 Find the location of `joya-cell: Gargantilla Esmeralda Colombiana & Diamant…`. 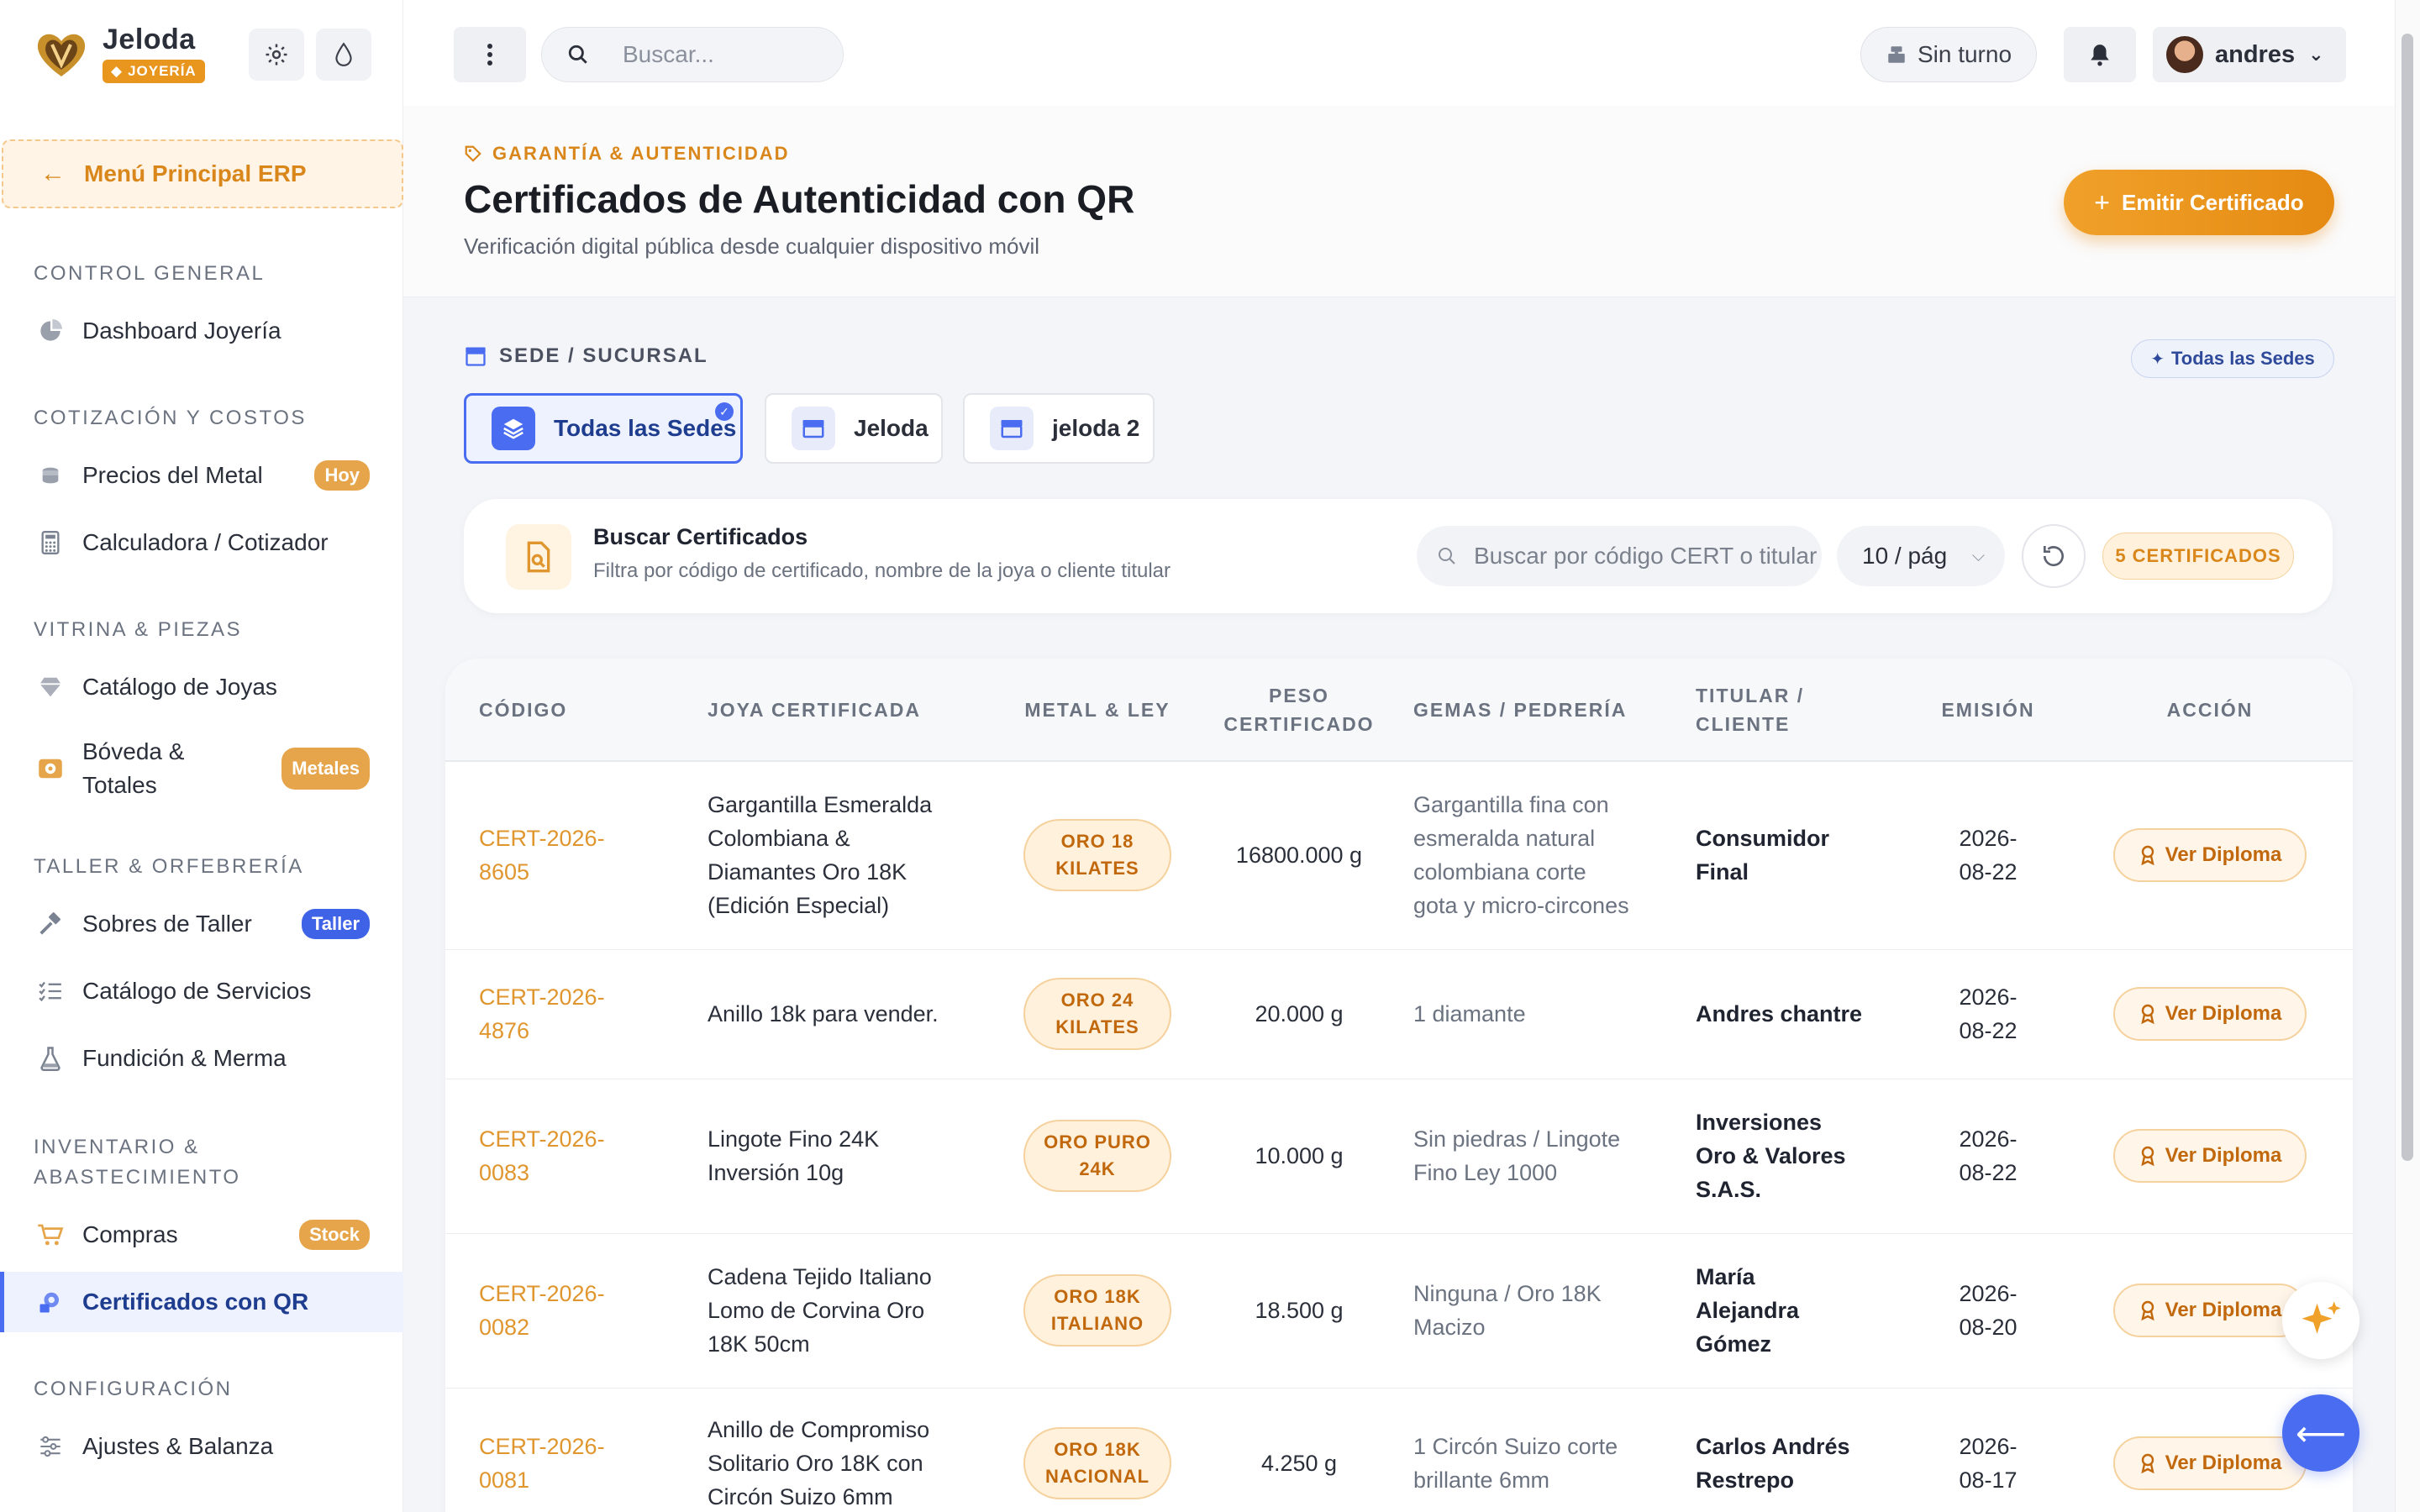

joya-cell: Gargantilla Esmeralda Colombiana & Diamant… is located at coordinates (835, 855).